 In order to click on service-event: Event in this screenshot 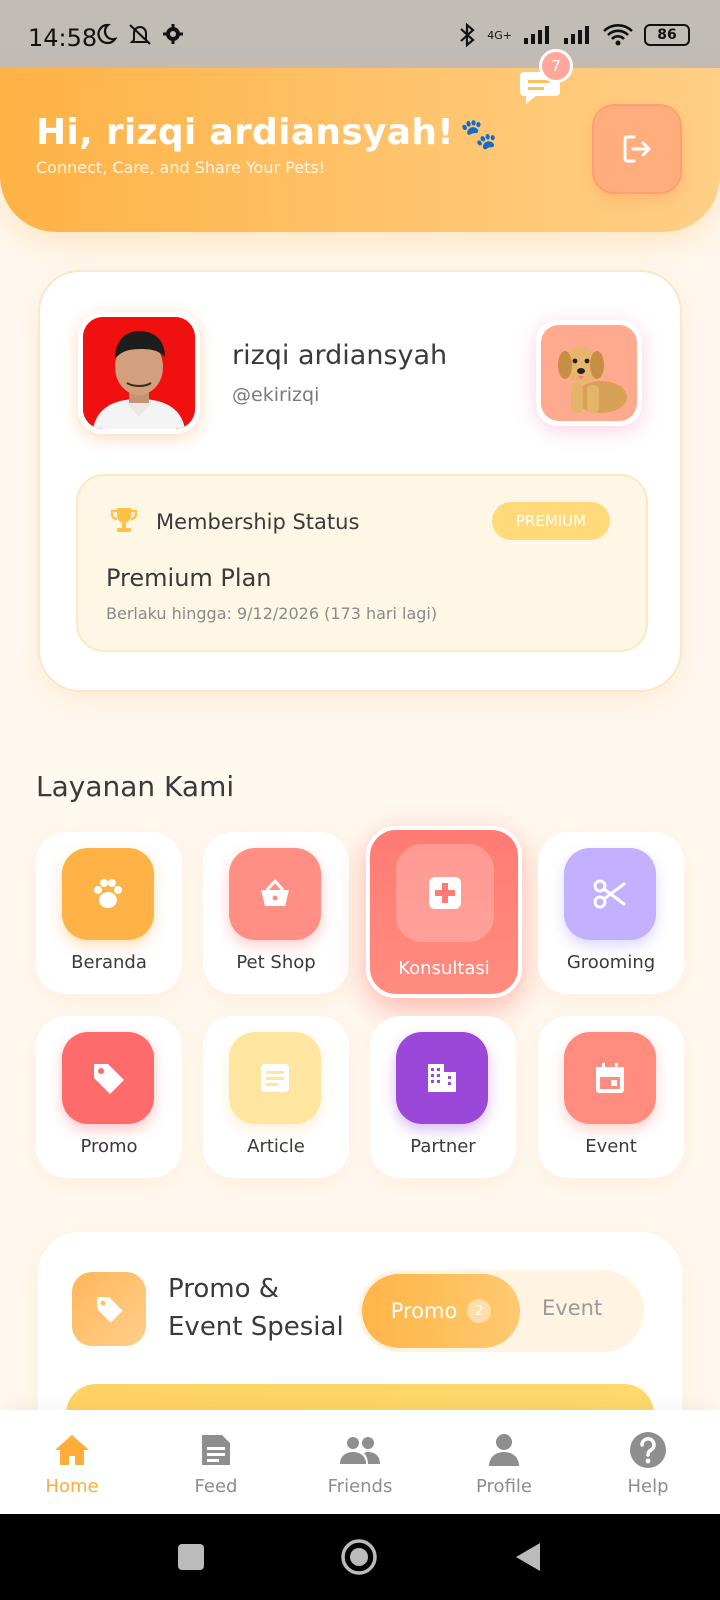, I will do `click(611, 1097)`.